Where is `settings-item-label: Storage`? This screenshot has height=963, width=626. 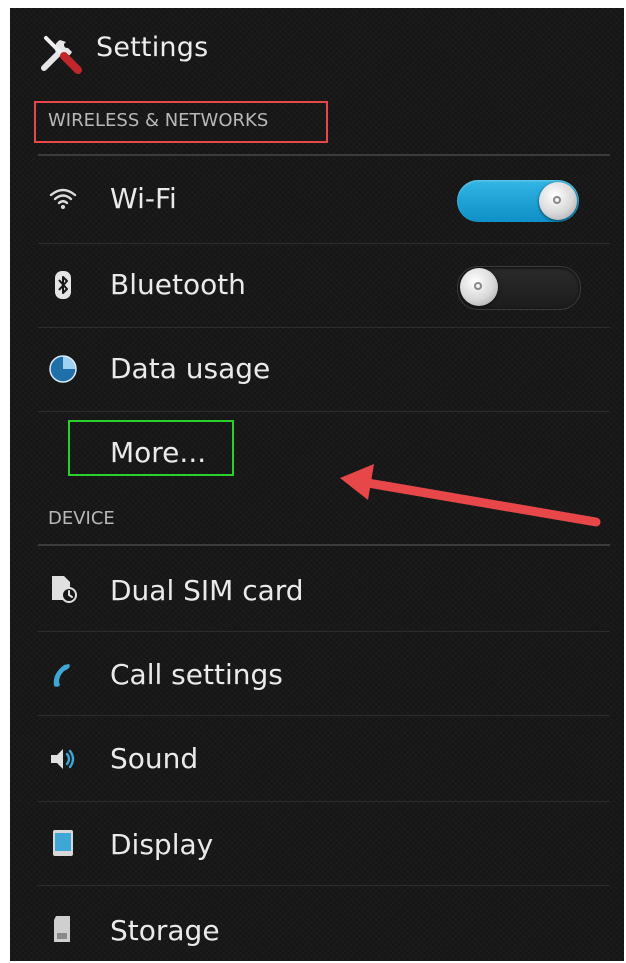 settings-item-label: Storage is located at coordinates (165, 930).